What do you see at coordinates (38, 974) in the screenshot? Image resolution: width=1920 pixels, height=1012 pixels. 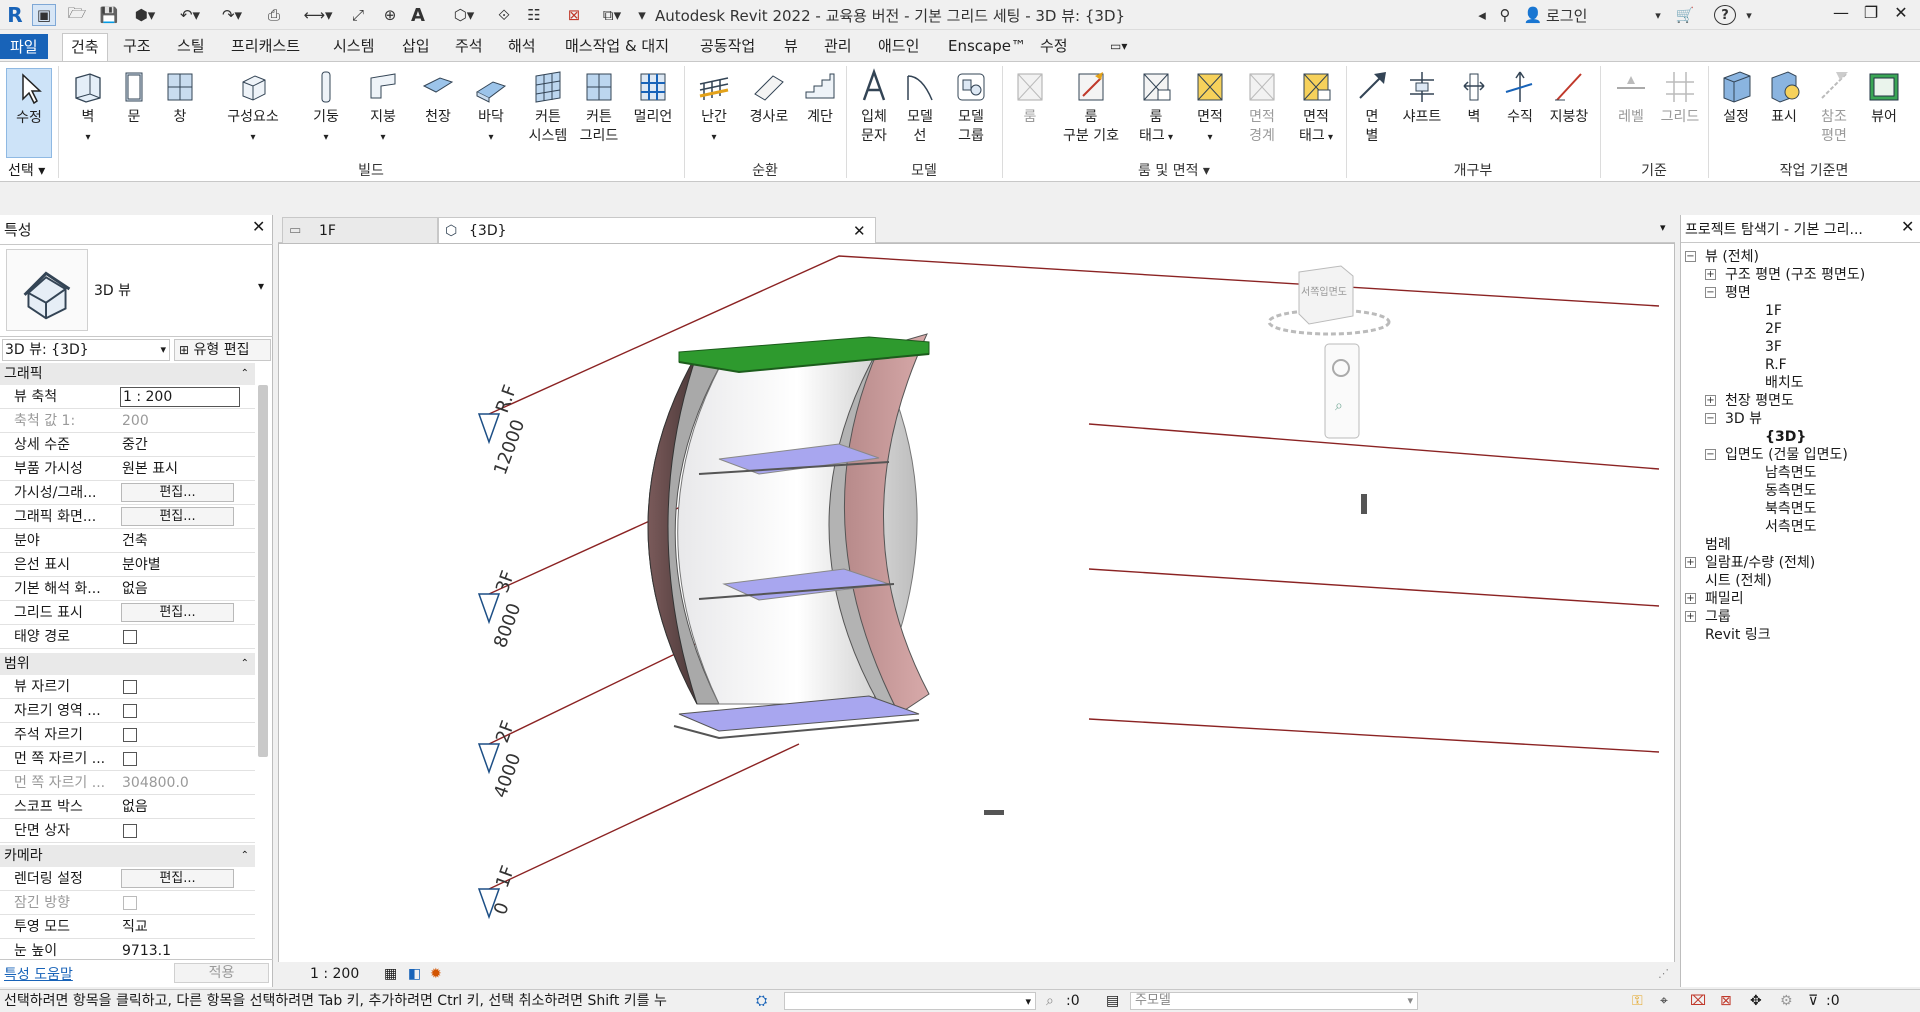 I see `properties-help-link: 특성 도움말` at bounding box center [38, 974].